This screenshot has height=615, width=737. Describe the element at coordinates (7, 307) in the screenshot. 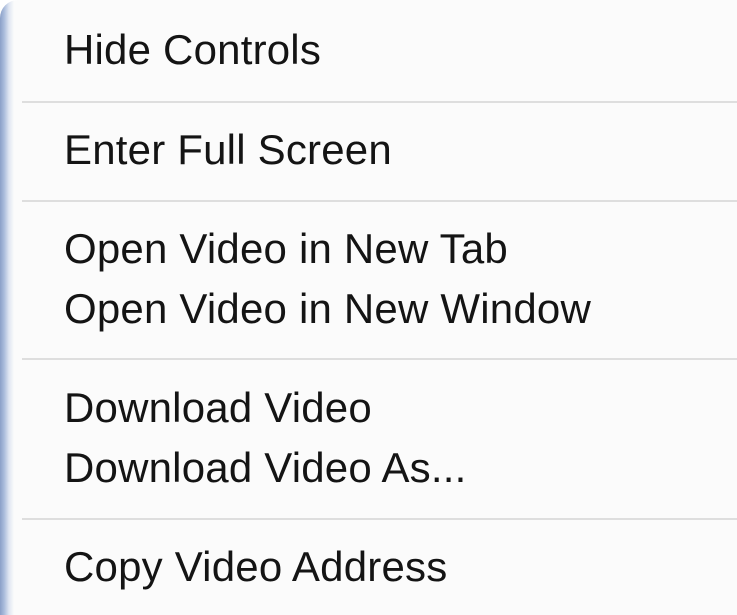

I see `menu-left-edge` at that location.